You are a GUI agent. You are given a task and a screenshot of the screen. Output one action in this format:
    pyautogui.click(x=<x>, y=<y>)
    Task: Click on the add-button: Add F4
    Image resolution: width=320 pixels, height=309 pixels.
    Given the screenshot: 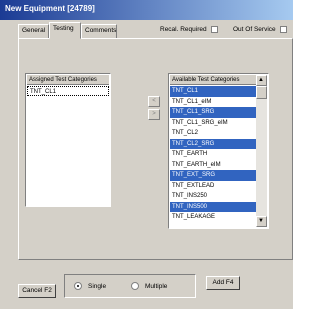 What is the action you would take?
    pyautogui.click(x=223, y=283)
    